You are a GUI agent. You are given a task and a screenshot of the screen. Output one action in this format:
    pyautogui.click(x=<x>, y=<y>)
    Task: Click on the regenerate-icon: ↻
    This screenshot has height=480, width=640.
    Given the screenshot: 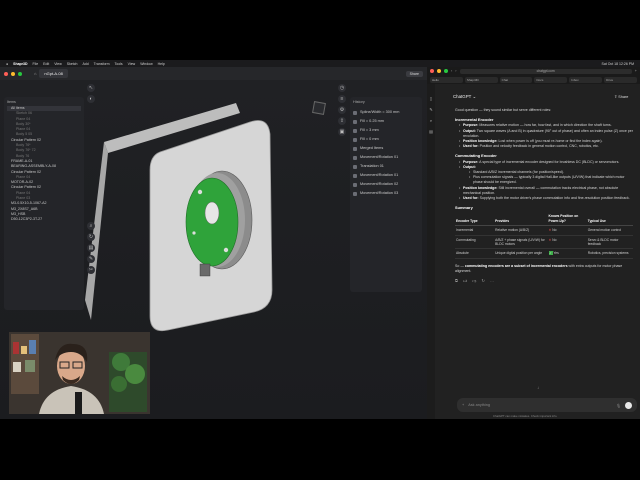 What is the action you would take?
    pyautogui.click(x=483, y=280)
    